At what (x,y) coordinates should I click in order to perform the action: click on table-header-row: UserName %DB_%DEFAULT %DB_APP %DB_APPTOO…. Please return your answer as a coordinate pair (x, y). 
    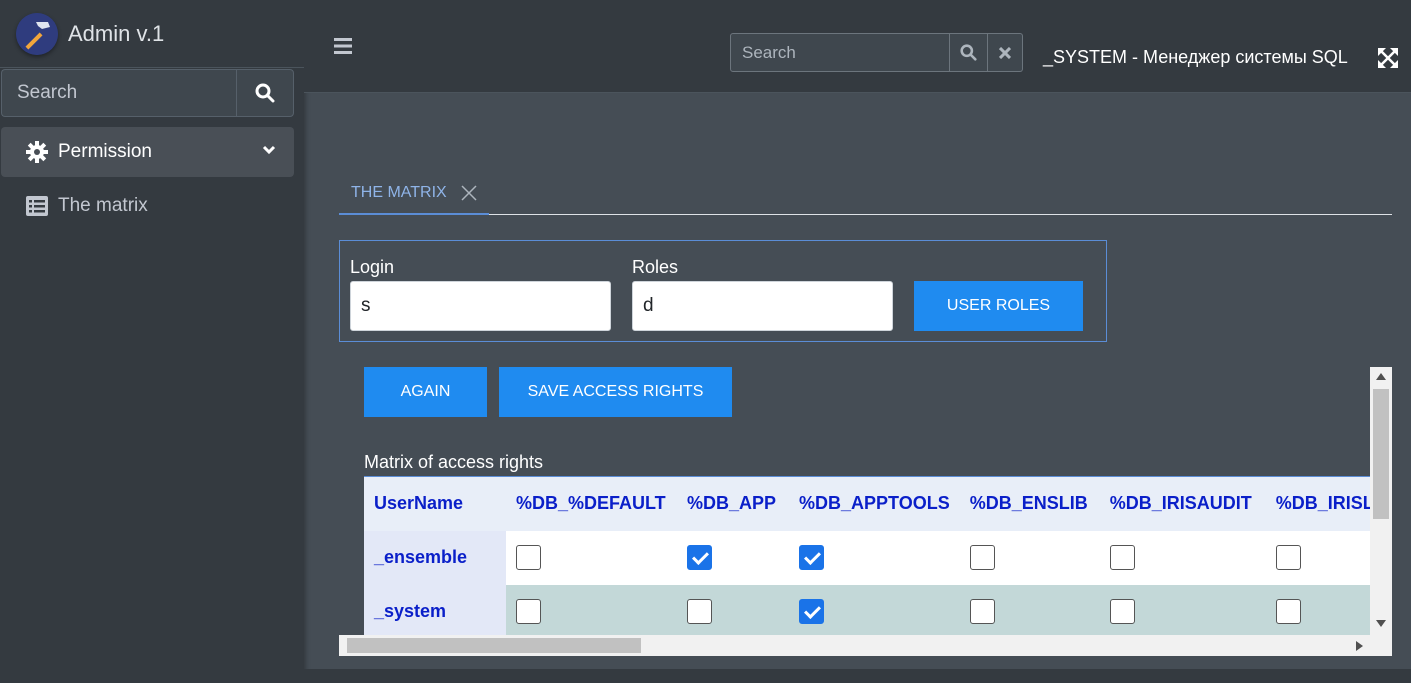
    Looking at the image, I should click on (875, 503).